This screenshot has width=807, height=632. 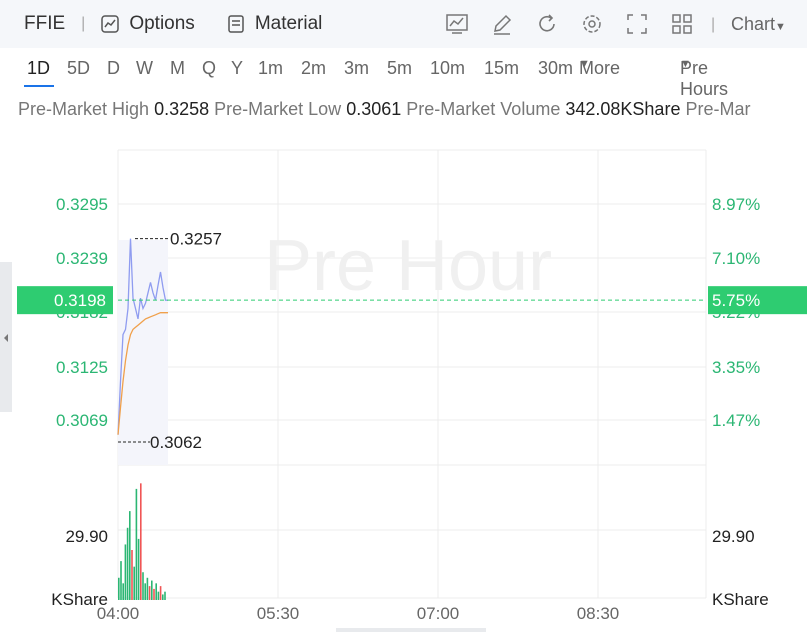 I want to click on period-30m: 30m, so click(x=555, y=68).